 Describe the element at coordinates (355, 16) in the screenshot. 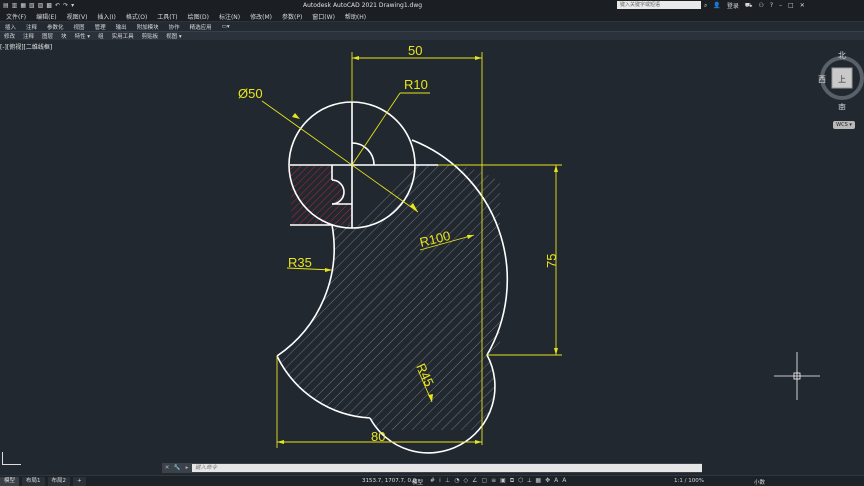

I see `menu-help: 帮助(H)` at that location.